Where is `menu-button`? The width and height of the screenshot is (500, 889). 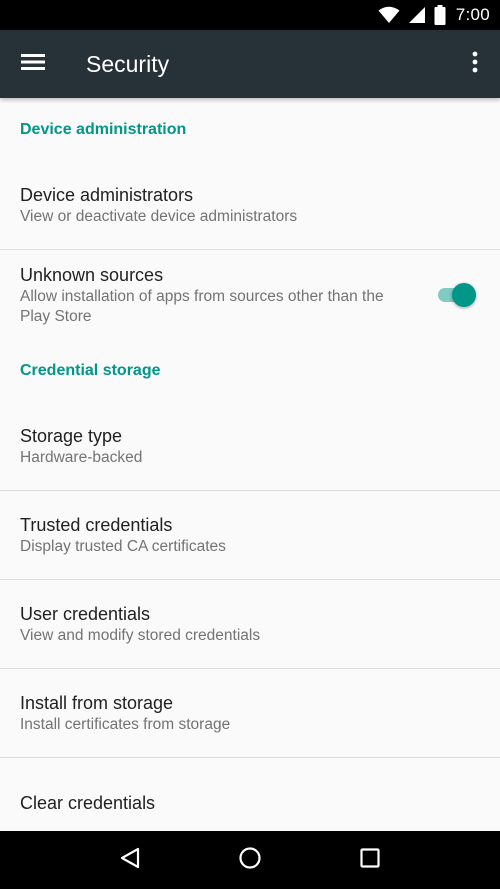 menu-button is located at coordinates (34, 64).